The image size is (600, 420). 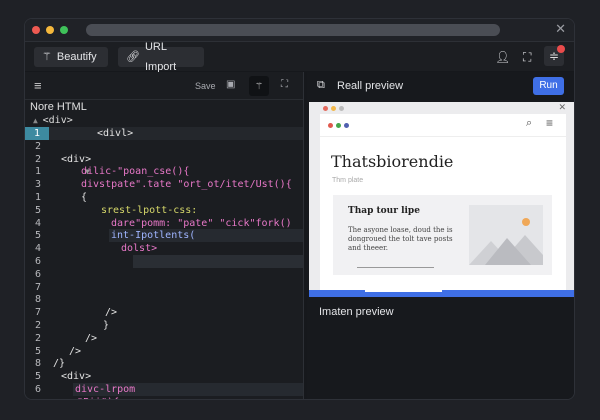 What do you see at coordinates (50, 30) in the screenshot?
I see `minimize-window-button` at bounding box center [50, 30].